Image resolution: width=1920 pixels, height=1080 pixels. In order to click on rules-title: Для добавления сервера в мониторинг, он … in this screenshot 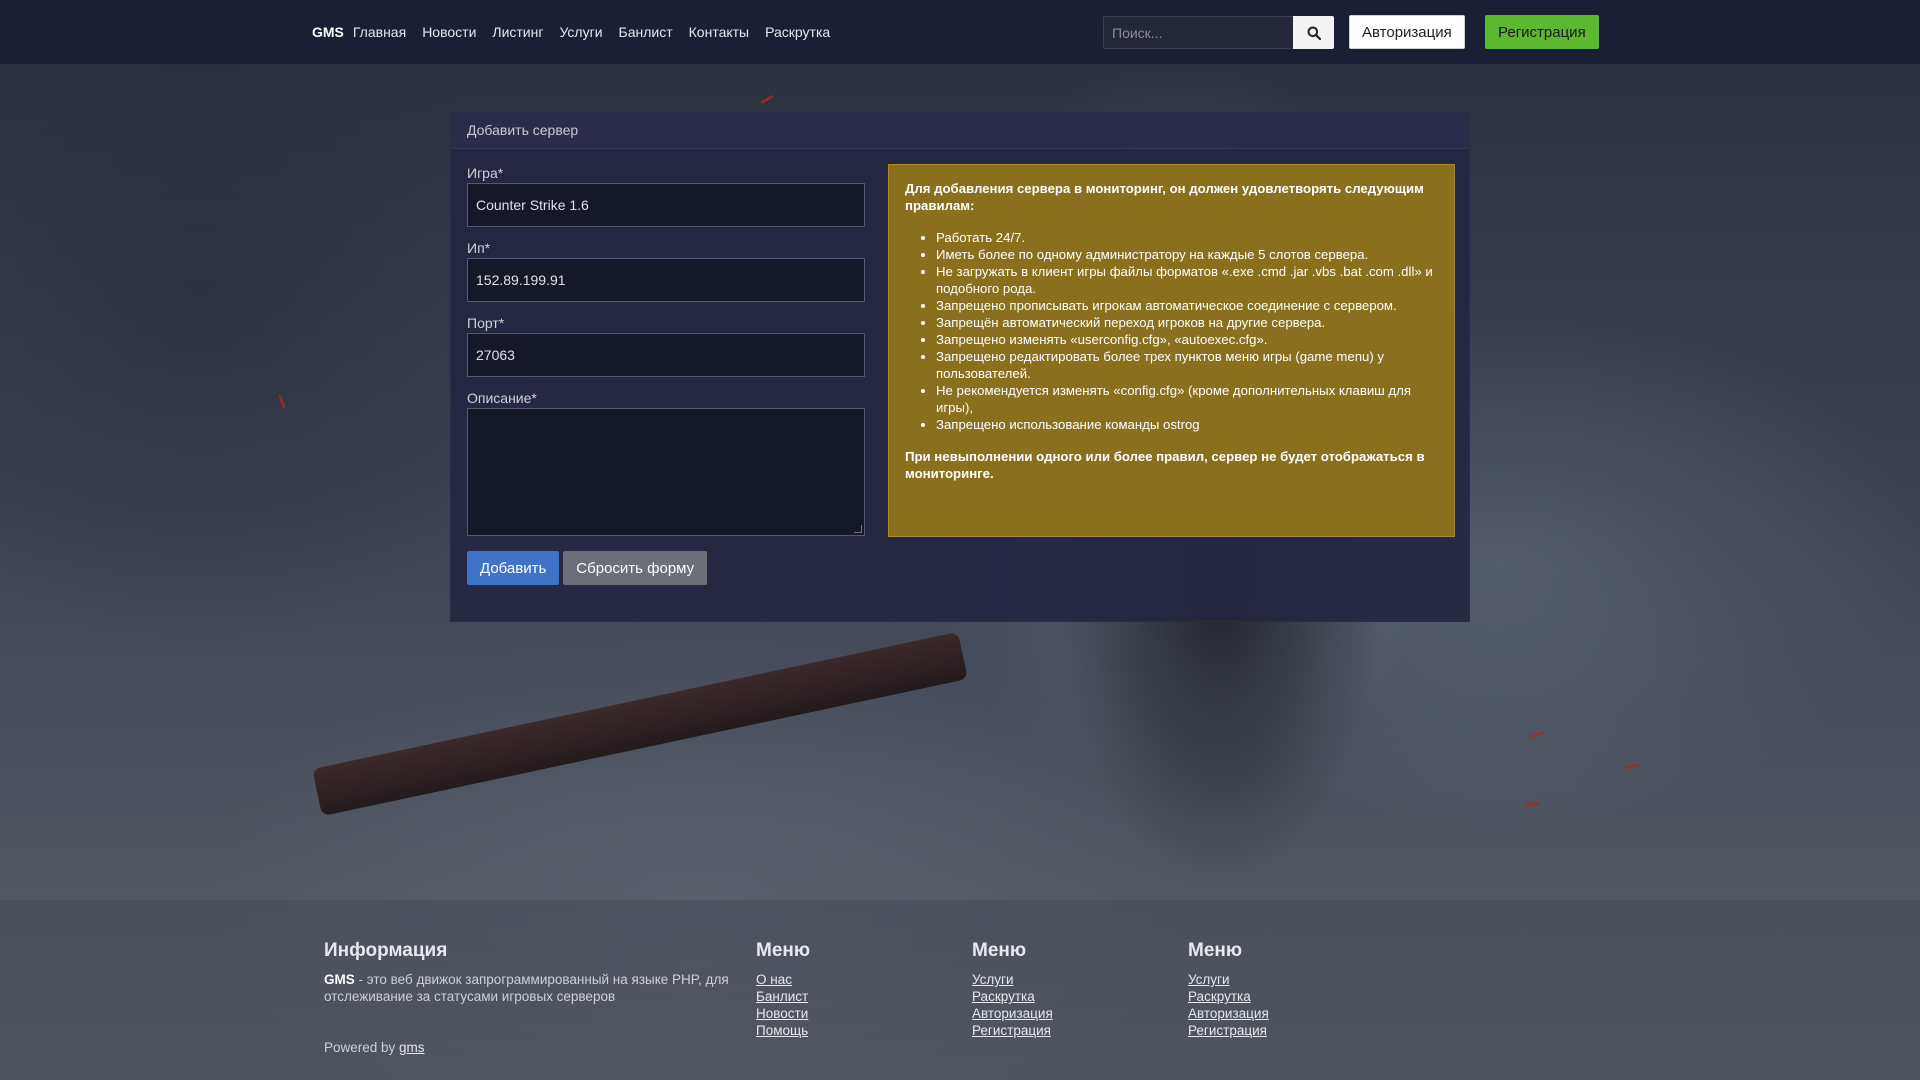, I will do `click(1164, 197)`.